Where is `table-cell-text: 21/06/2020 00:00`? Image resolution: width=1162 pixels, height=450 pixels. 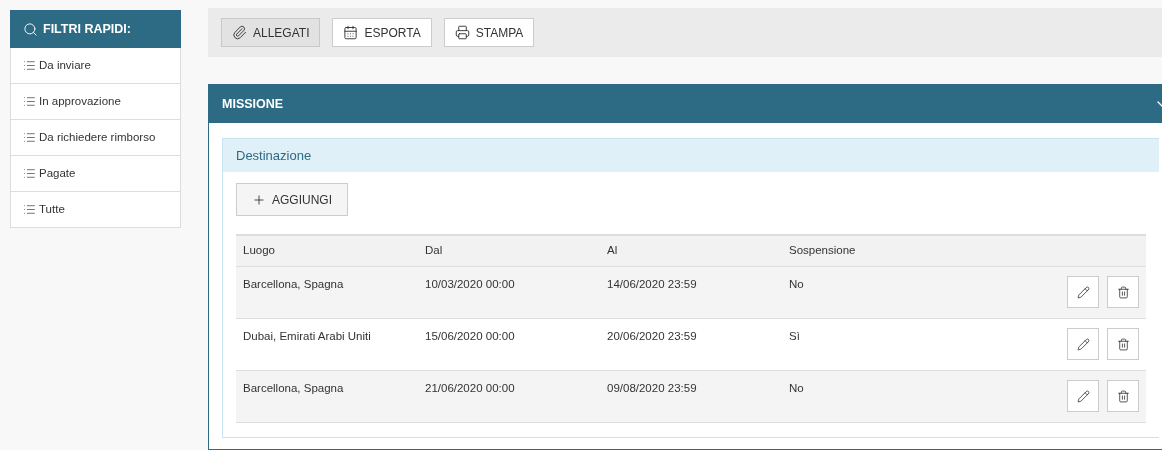
table-cell-text: 21/06/2020 00:00 is located at coordinates (470, 388).